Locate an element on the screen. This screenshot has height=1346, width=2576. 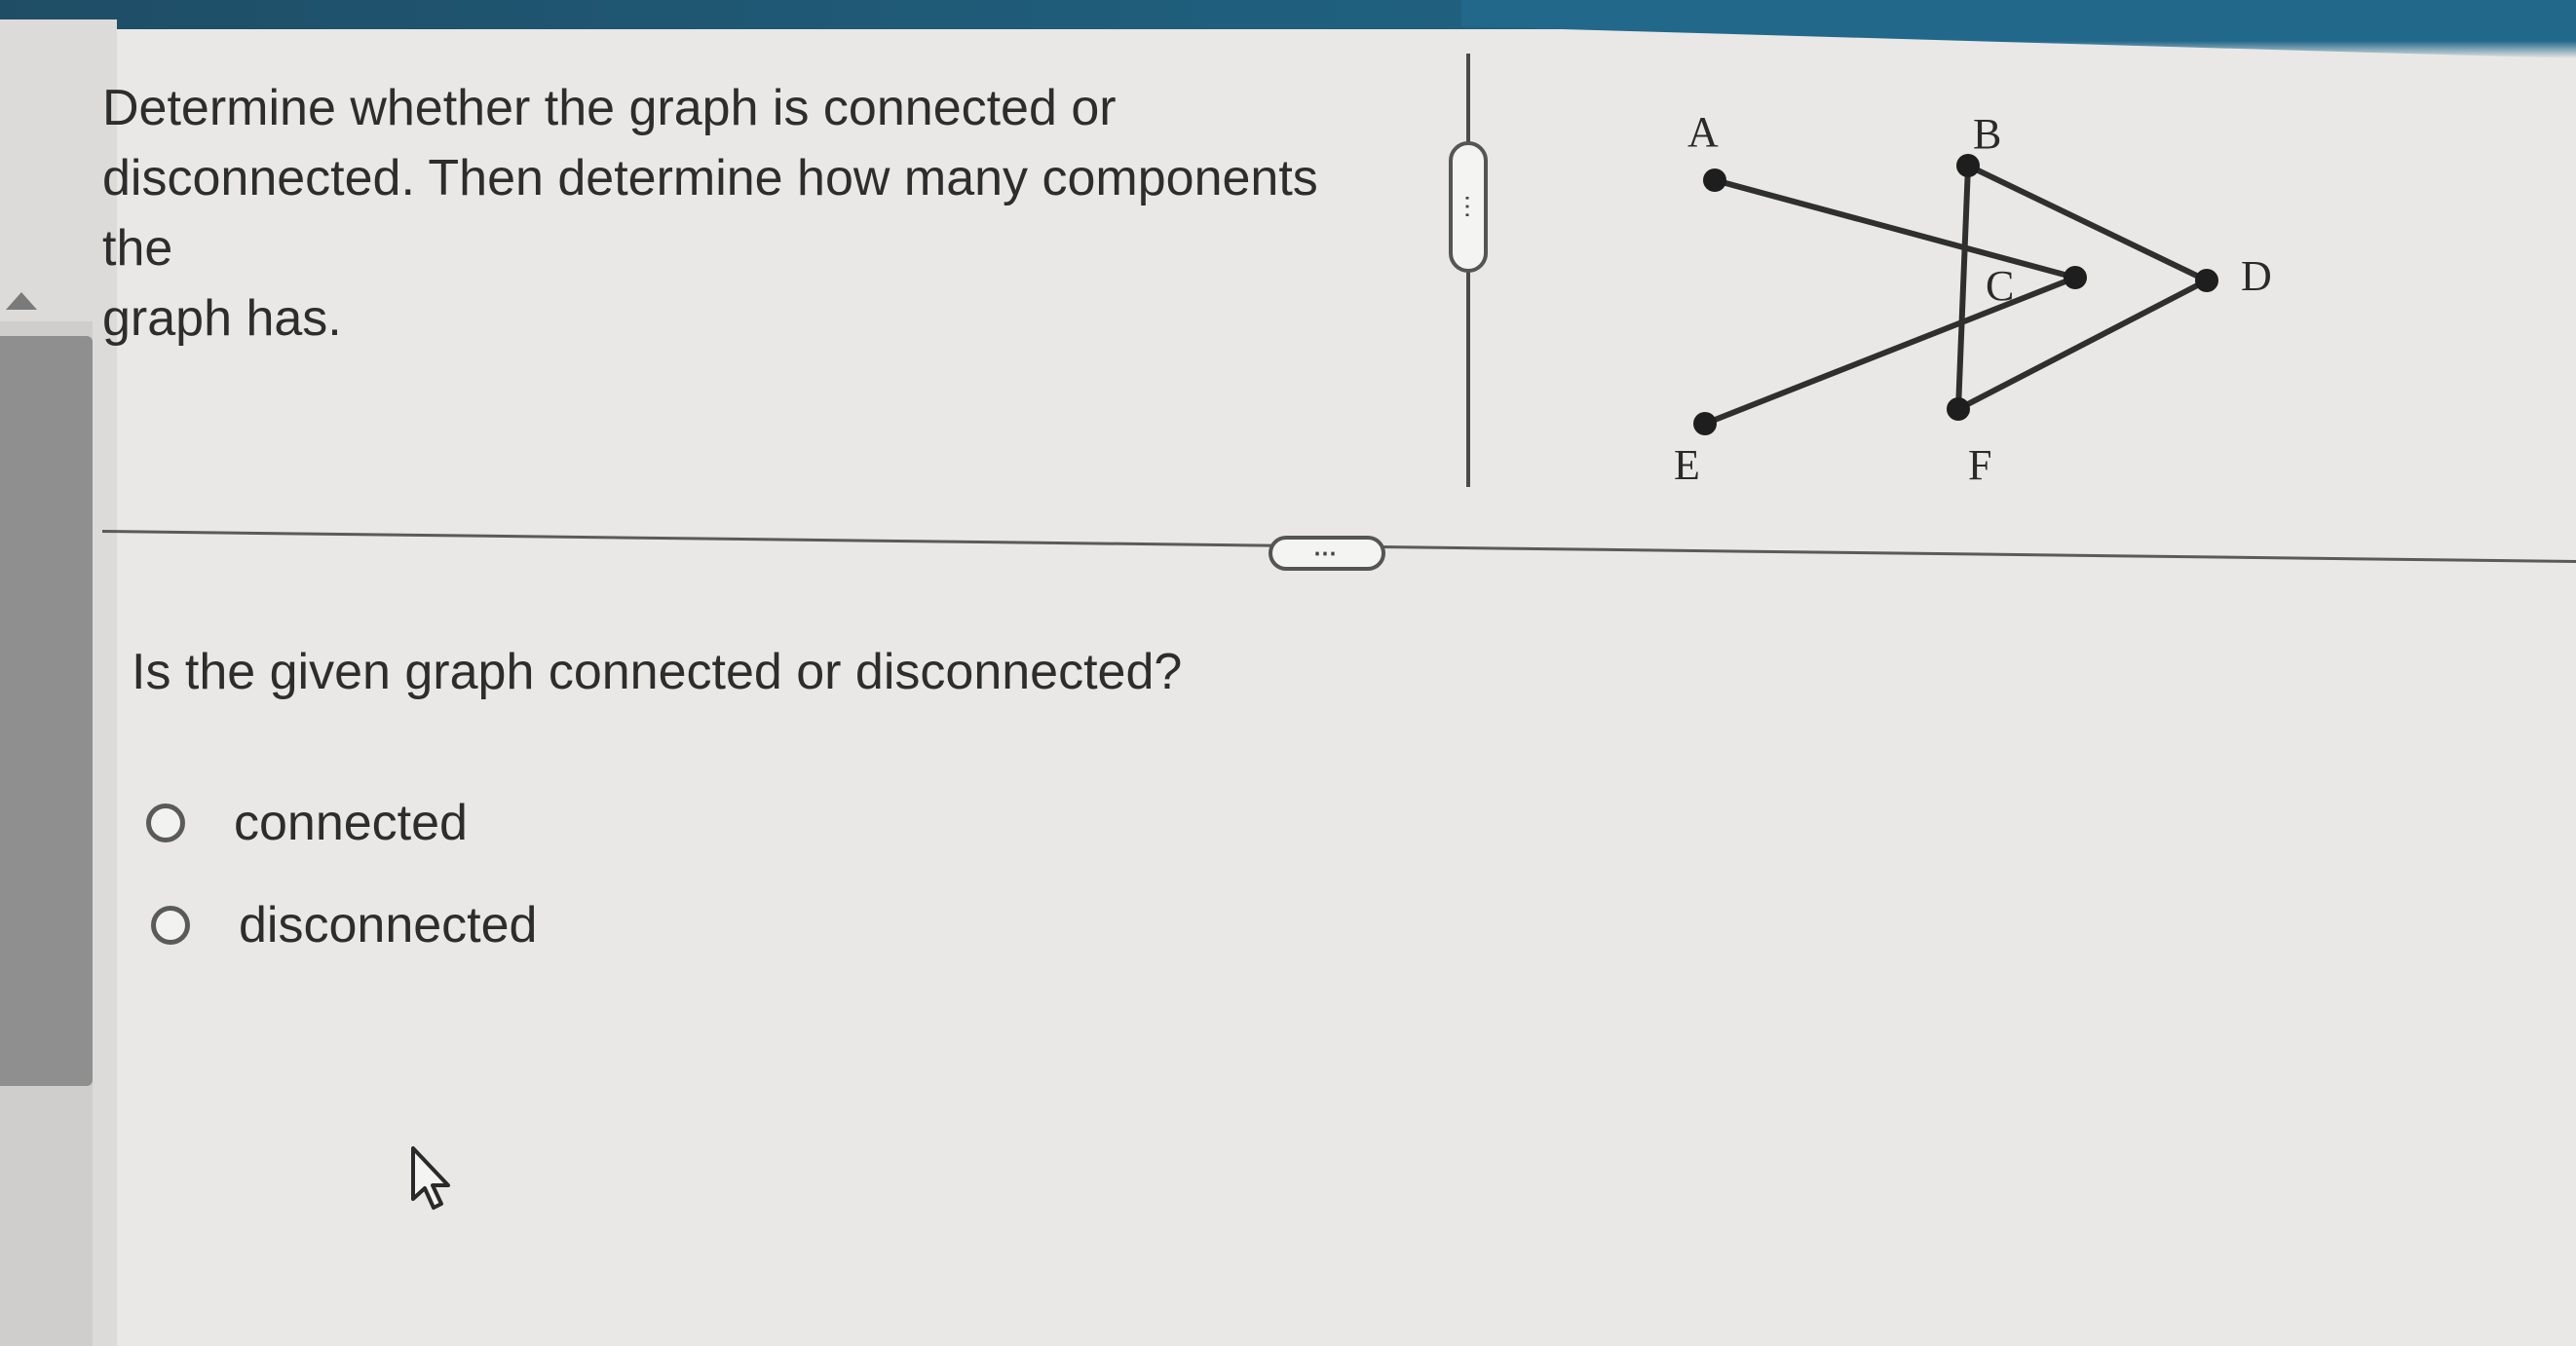
question-line-3: graph has. is located at coordinates (222, 318).